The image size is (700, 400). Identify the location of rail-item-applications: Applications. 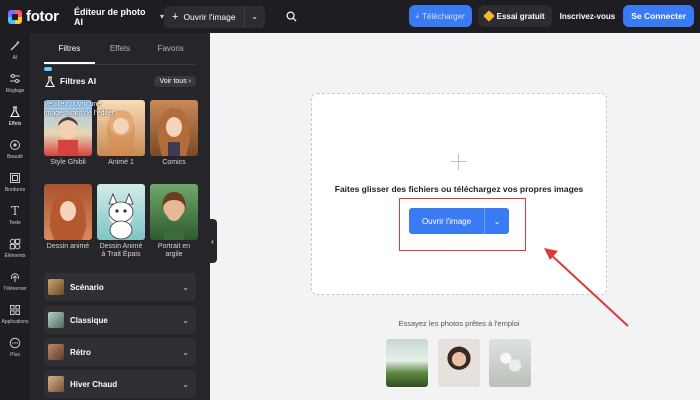
(15, 313).